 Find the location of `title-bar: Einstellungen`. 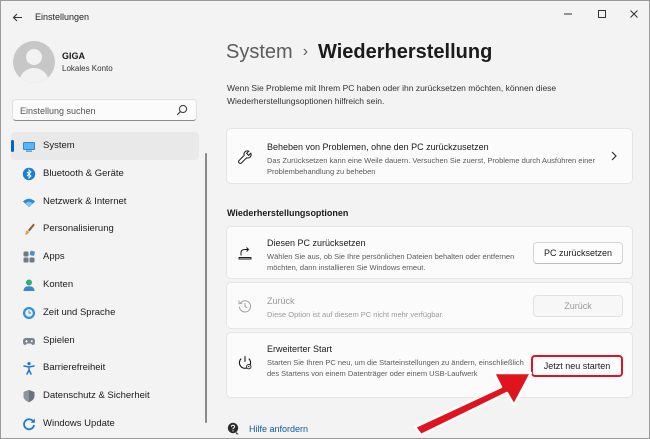

title-bar: Einstellungen is located at coordinates (325, 16).